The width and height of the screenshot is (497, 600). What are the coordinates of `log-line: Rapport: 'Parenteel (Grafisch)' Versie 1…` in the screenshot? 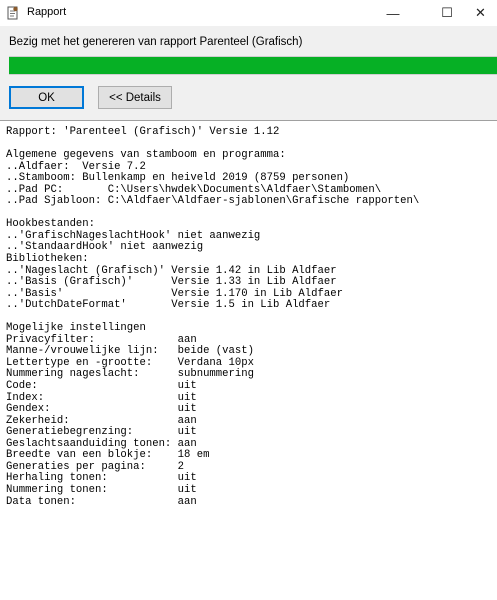 It's located at (143, 132).